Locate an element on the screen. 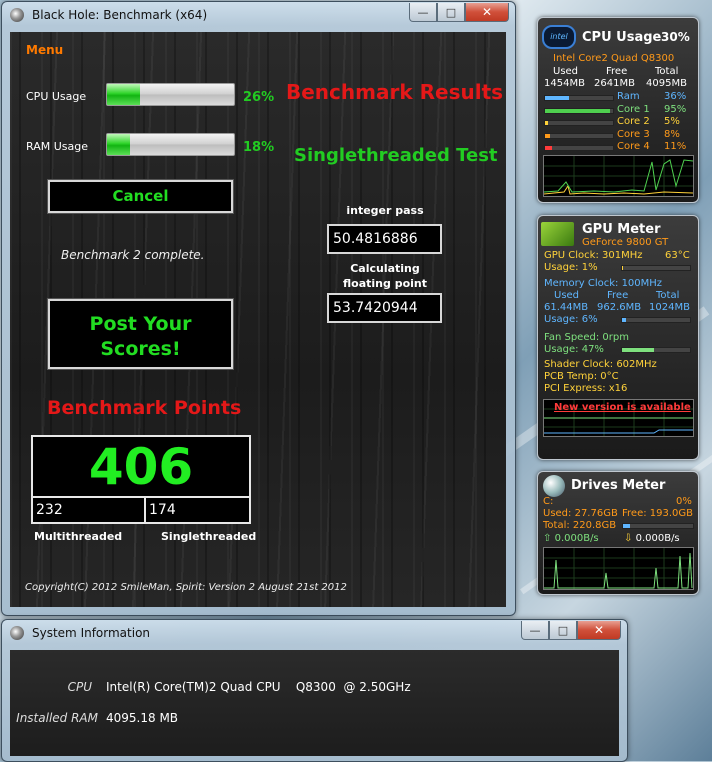 This screenshot has width=712, height=762. cpu-usage-bar-fill is located at coordinates (124, 94).